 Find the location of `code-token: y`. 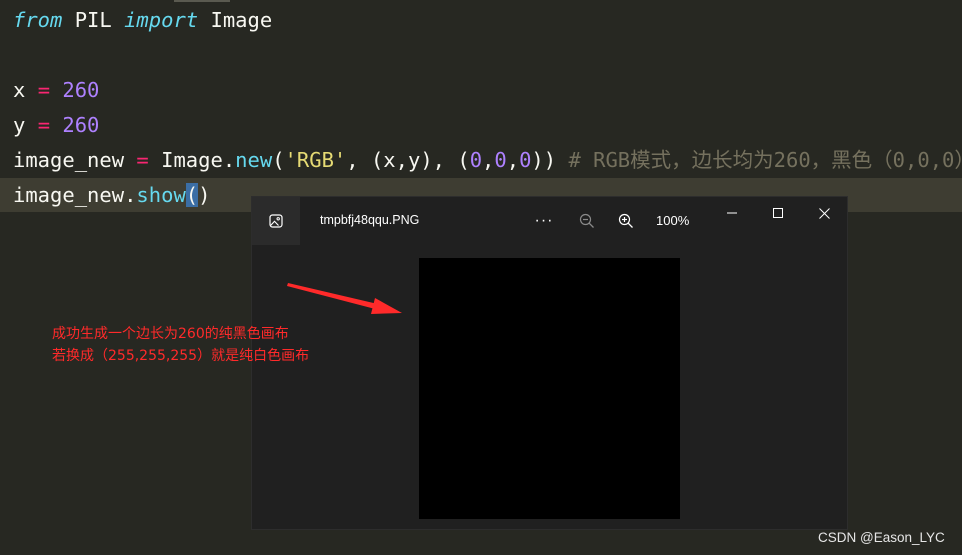

code-token: y is located at coordinates (25, 125).